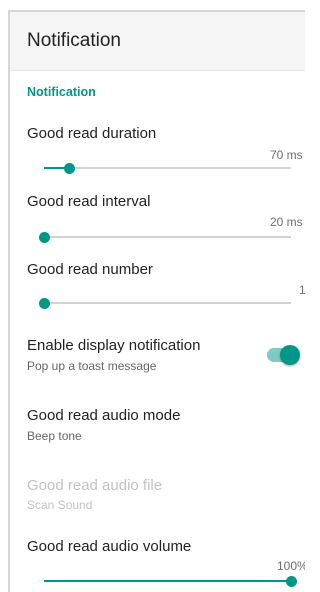  I want to click on pref-title: Good read interval, so click(89, 201).